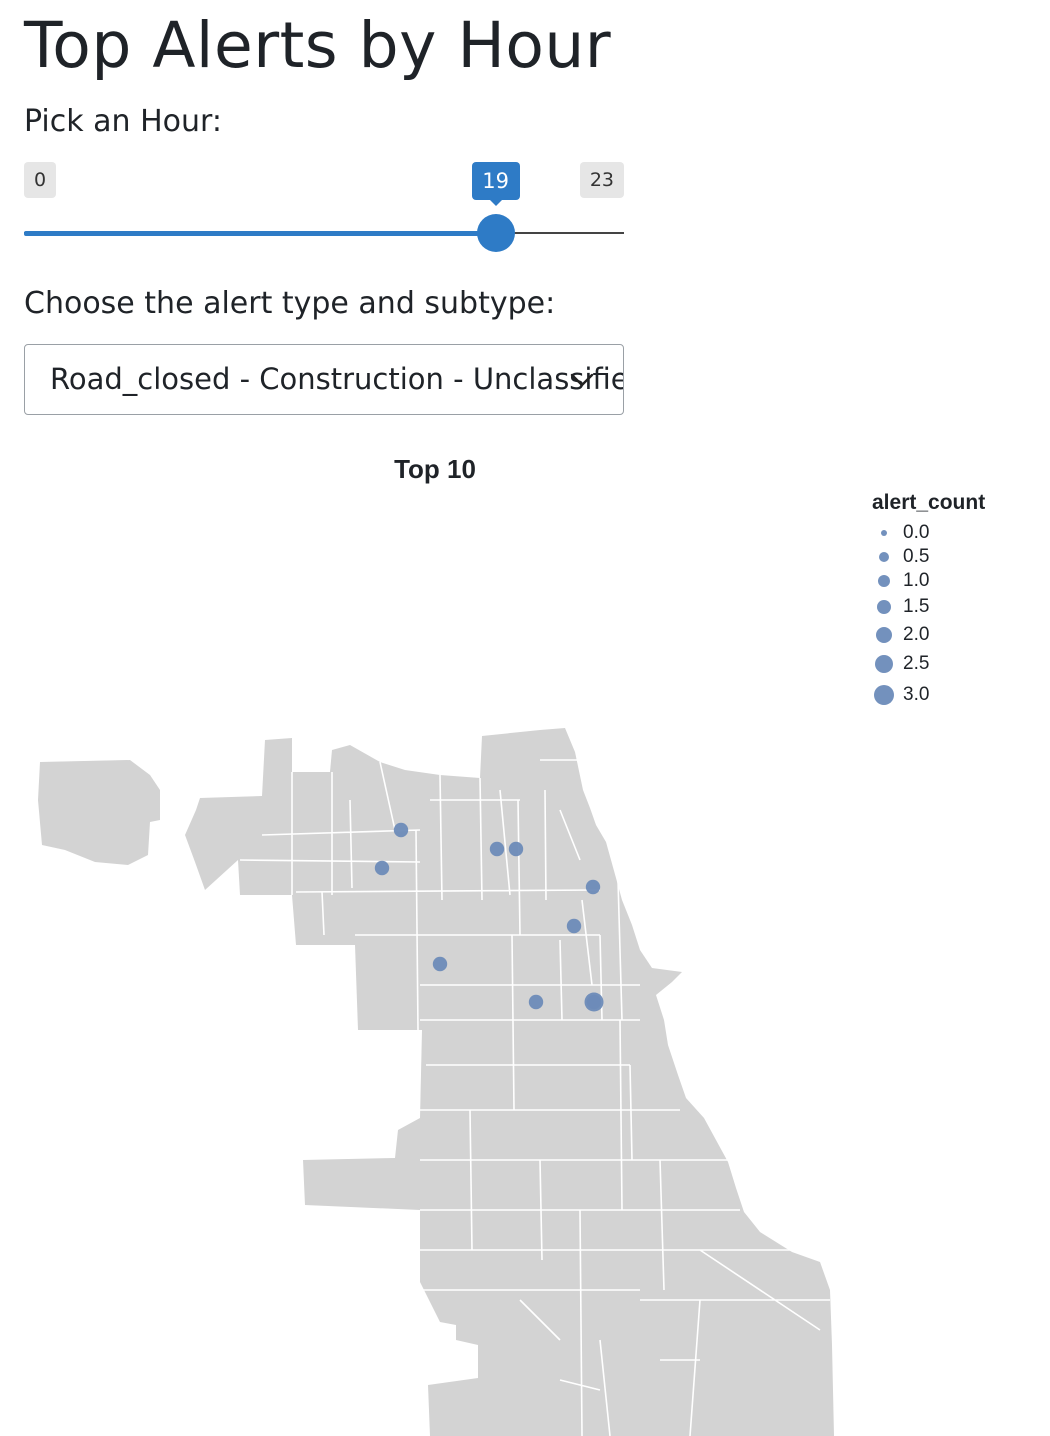  I want to click on map-legend: alert_count 0.0 0.5 1.0 1.5 2.0 2.5 3.0, so click(957, 605).